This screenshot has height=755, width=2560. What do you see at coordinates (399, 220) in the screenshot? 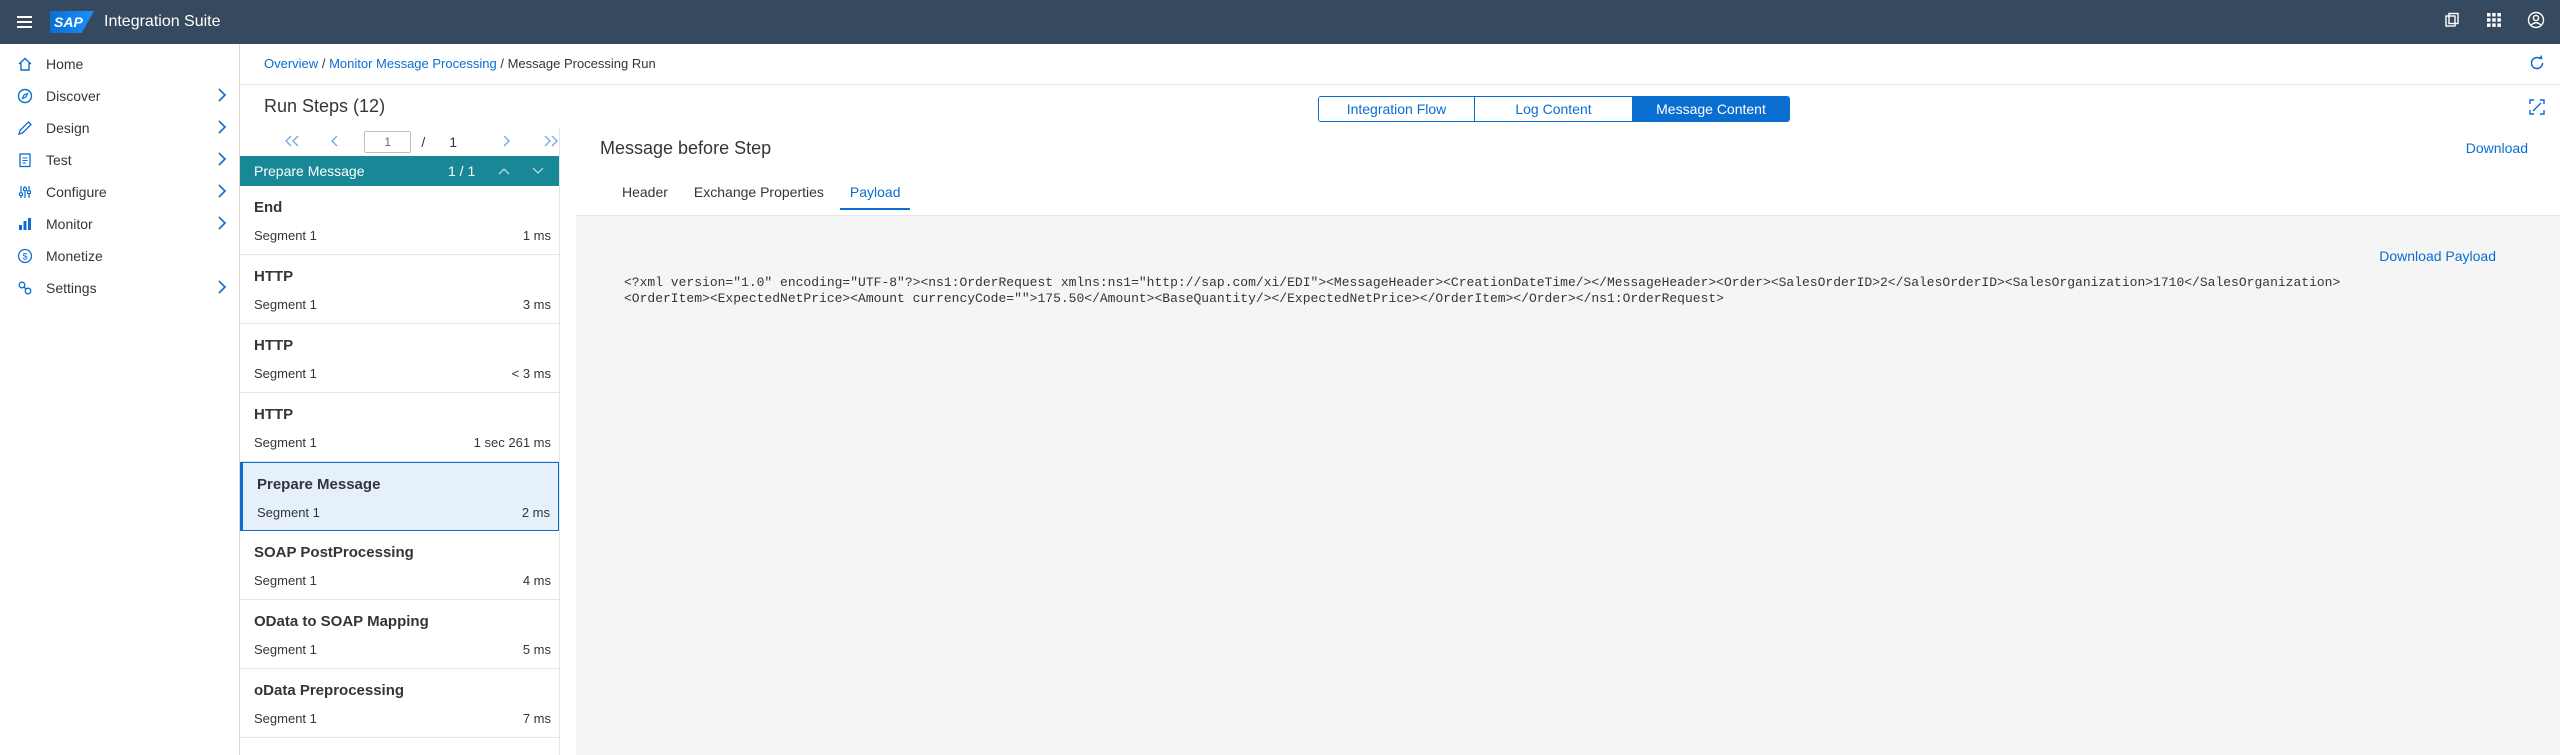
I see `step-item: End Segment 1 1 ms` at bounding box center [399, 220].